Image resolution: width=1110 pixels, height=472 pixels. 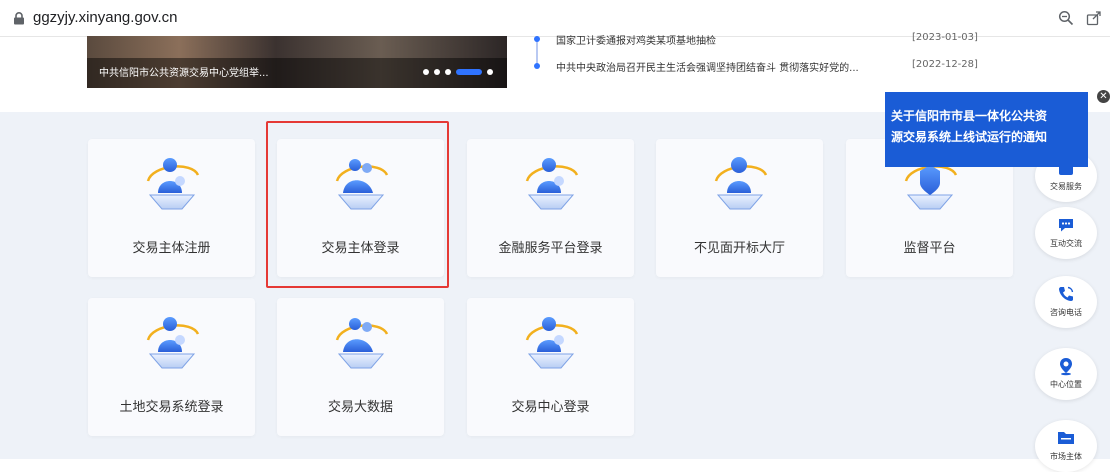 I want to click on lock-icon, so click(x=19, y=18).